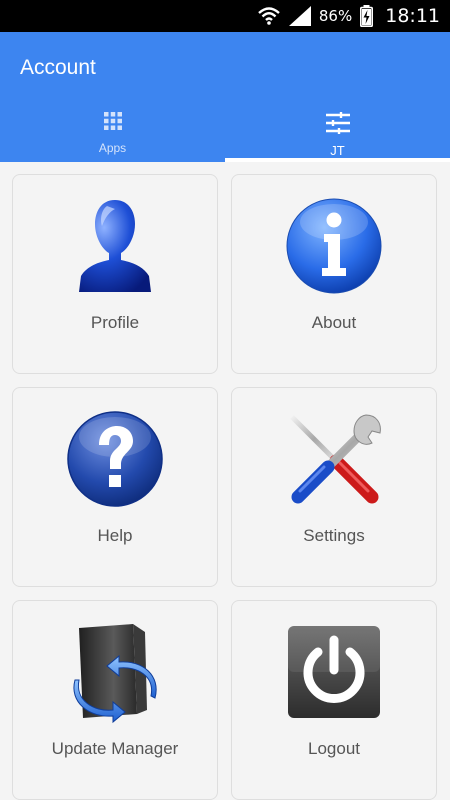 The width and height of the screenshot is (450, 800). Describe the element at coordinates (112, 123) in the screenshot. I see `grid-icon` at that location.